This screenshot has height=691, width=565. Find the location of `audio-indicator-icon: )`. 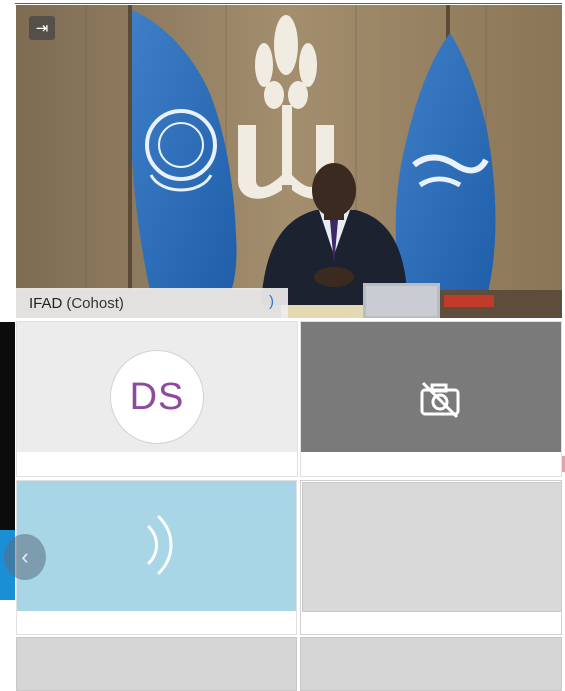

audio-indicator-icon: ) is located at coordinates (271, 301).